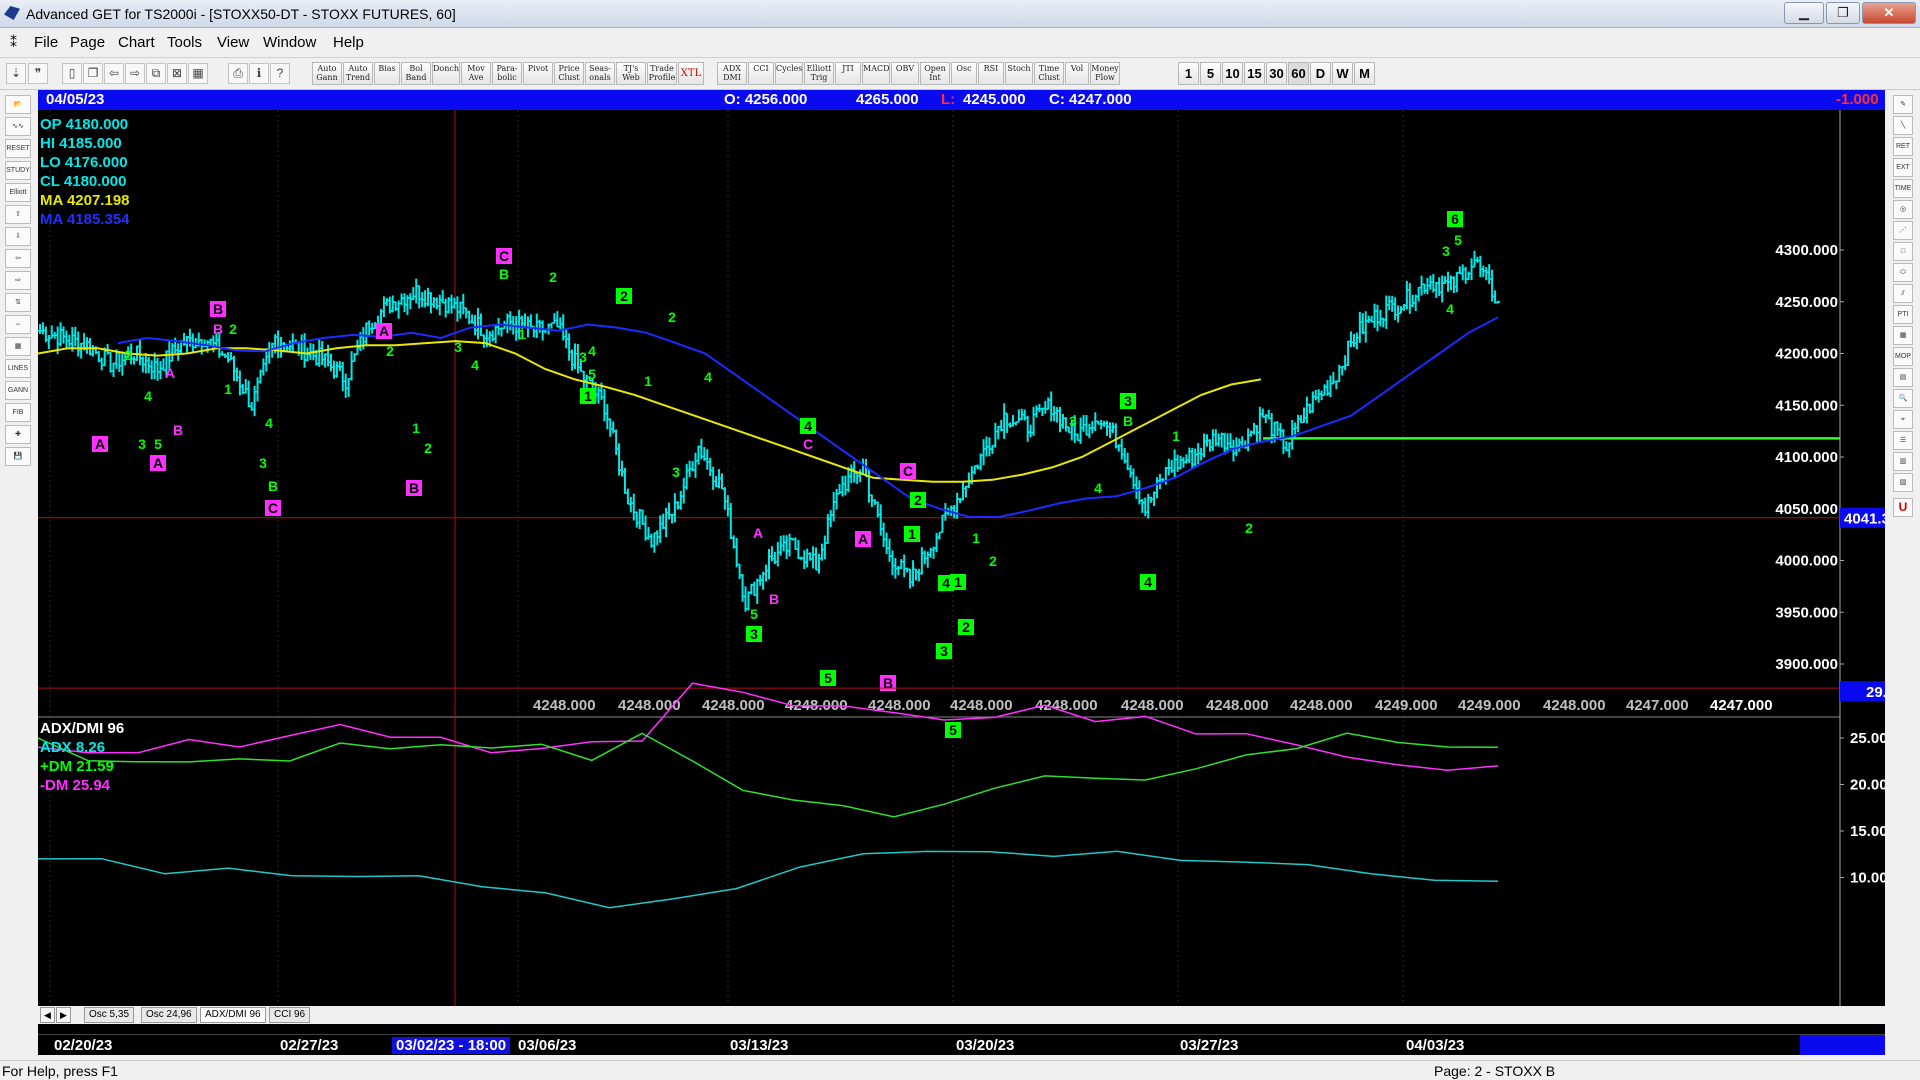 The height and width of the screenshot is (1080, 1920). I want to click on study-button-open-int: Open Int, so click(935, 73).